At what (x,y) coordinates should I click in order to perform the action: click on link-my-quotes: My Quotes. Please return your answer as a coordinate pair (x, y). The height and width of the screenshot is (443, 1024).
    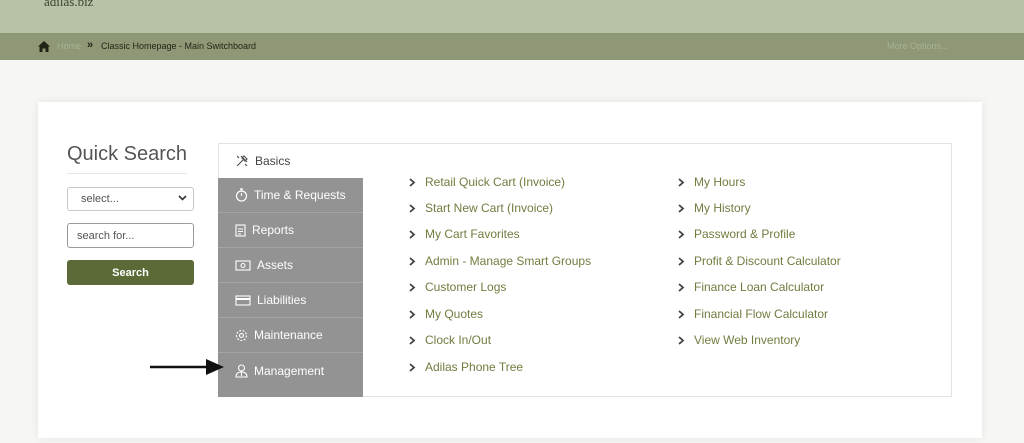
    Looking at the image, I should click on (445, 314).